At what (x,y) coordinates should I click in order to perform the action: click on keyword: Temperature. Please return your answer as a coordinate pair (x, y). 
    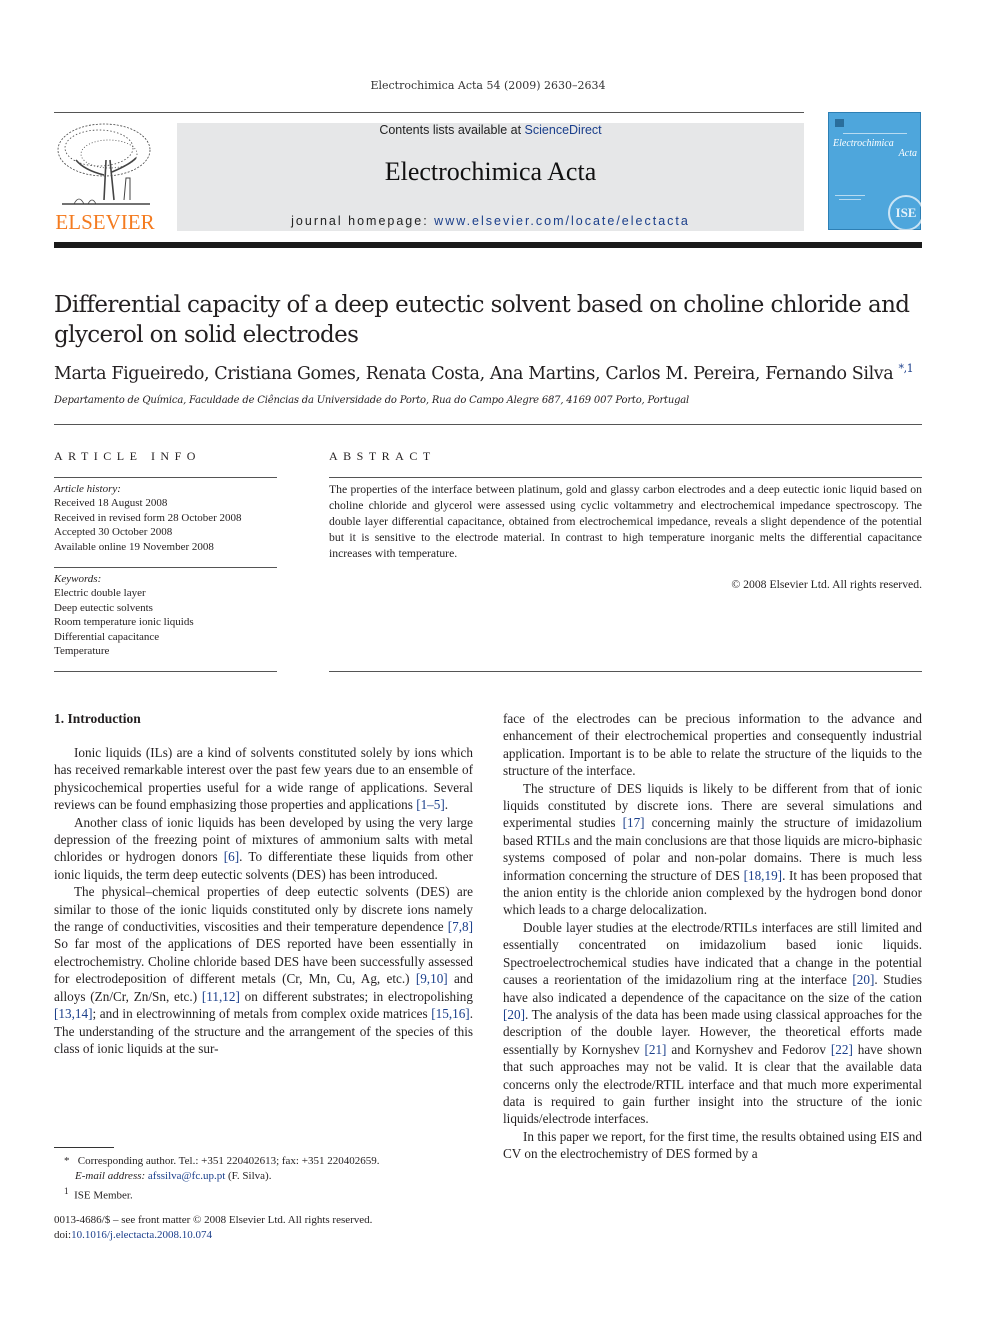
    Looking at the image, I should click on (82, 651).